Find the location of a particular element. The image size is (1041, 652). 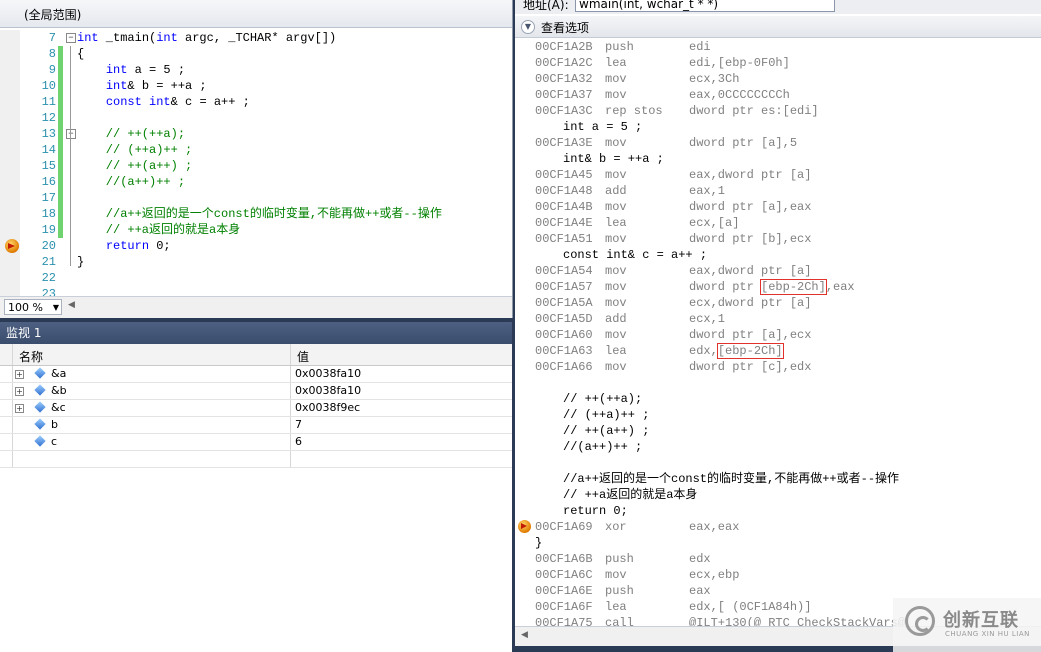

asm-line: 00CF1A5A mov ecx,dword ptr [a] is located at coordinates (778, 303).